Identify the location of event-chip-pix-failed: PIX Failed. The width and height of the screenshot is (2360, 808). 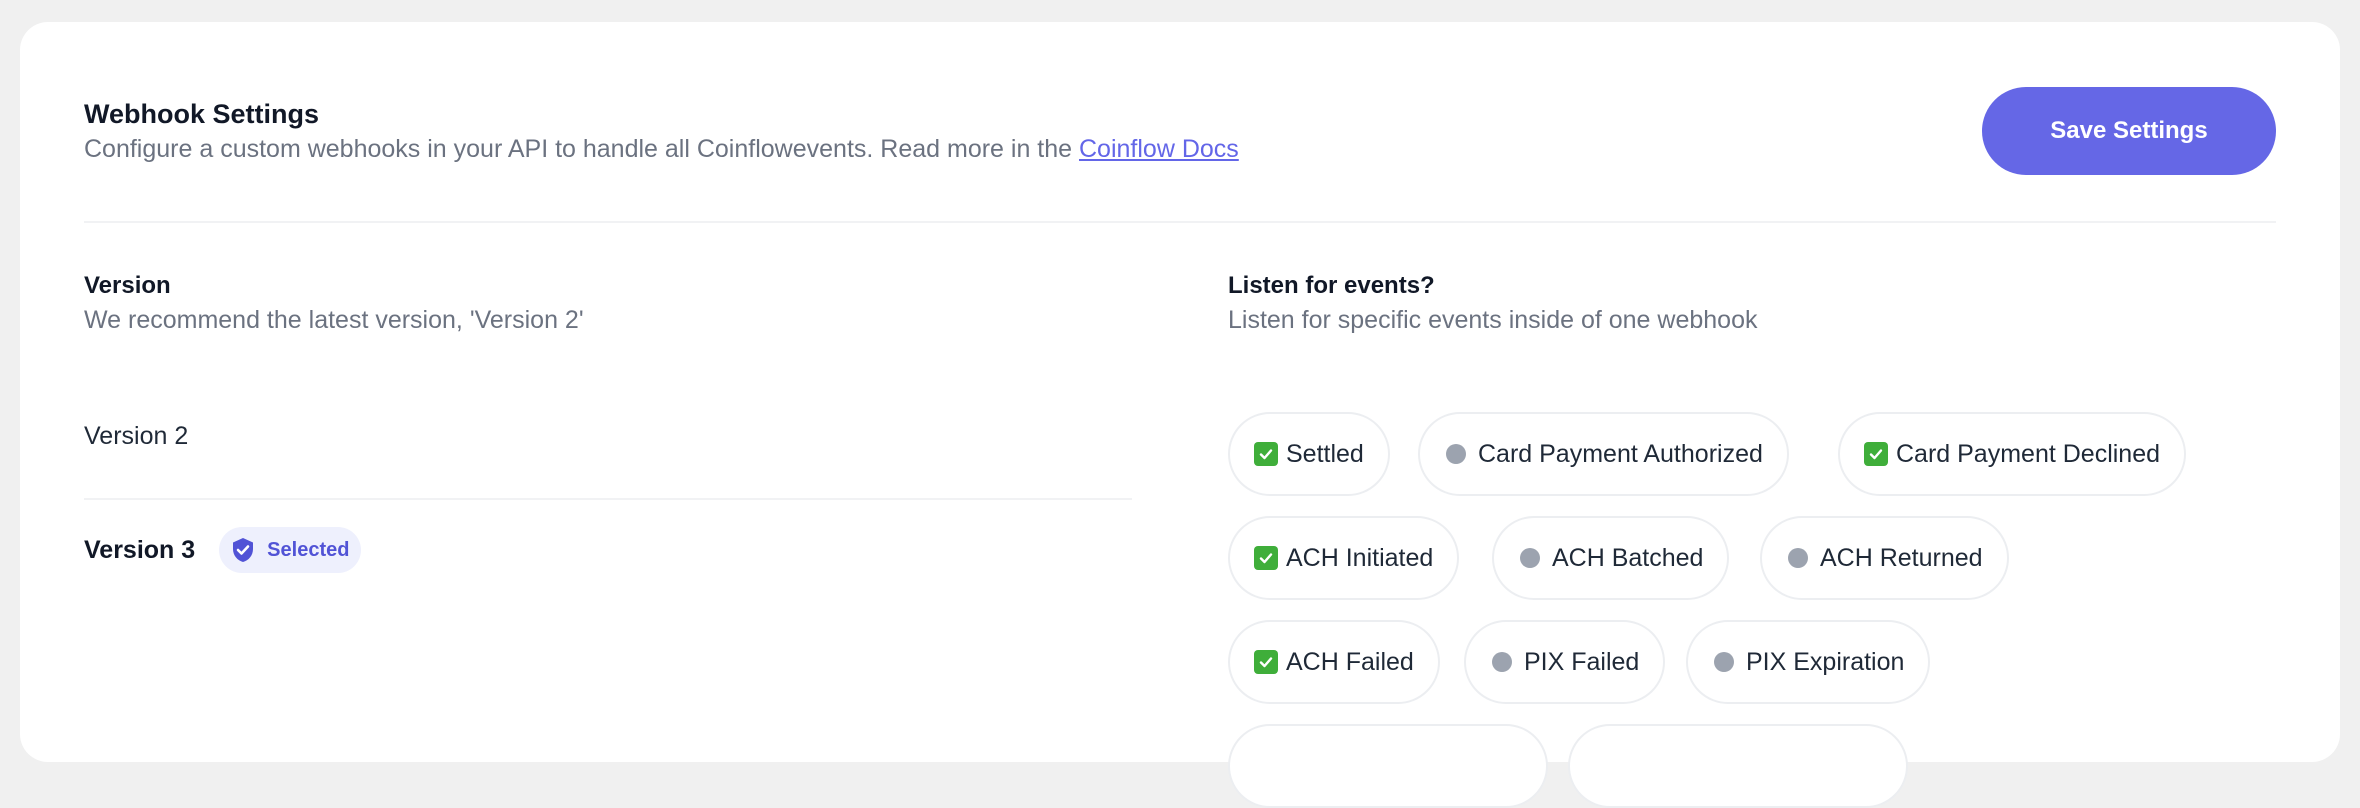
(1565, 662).